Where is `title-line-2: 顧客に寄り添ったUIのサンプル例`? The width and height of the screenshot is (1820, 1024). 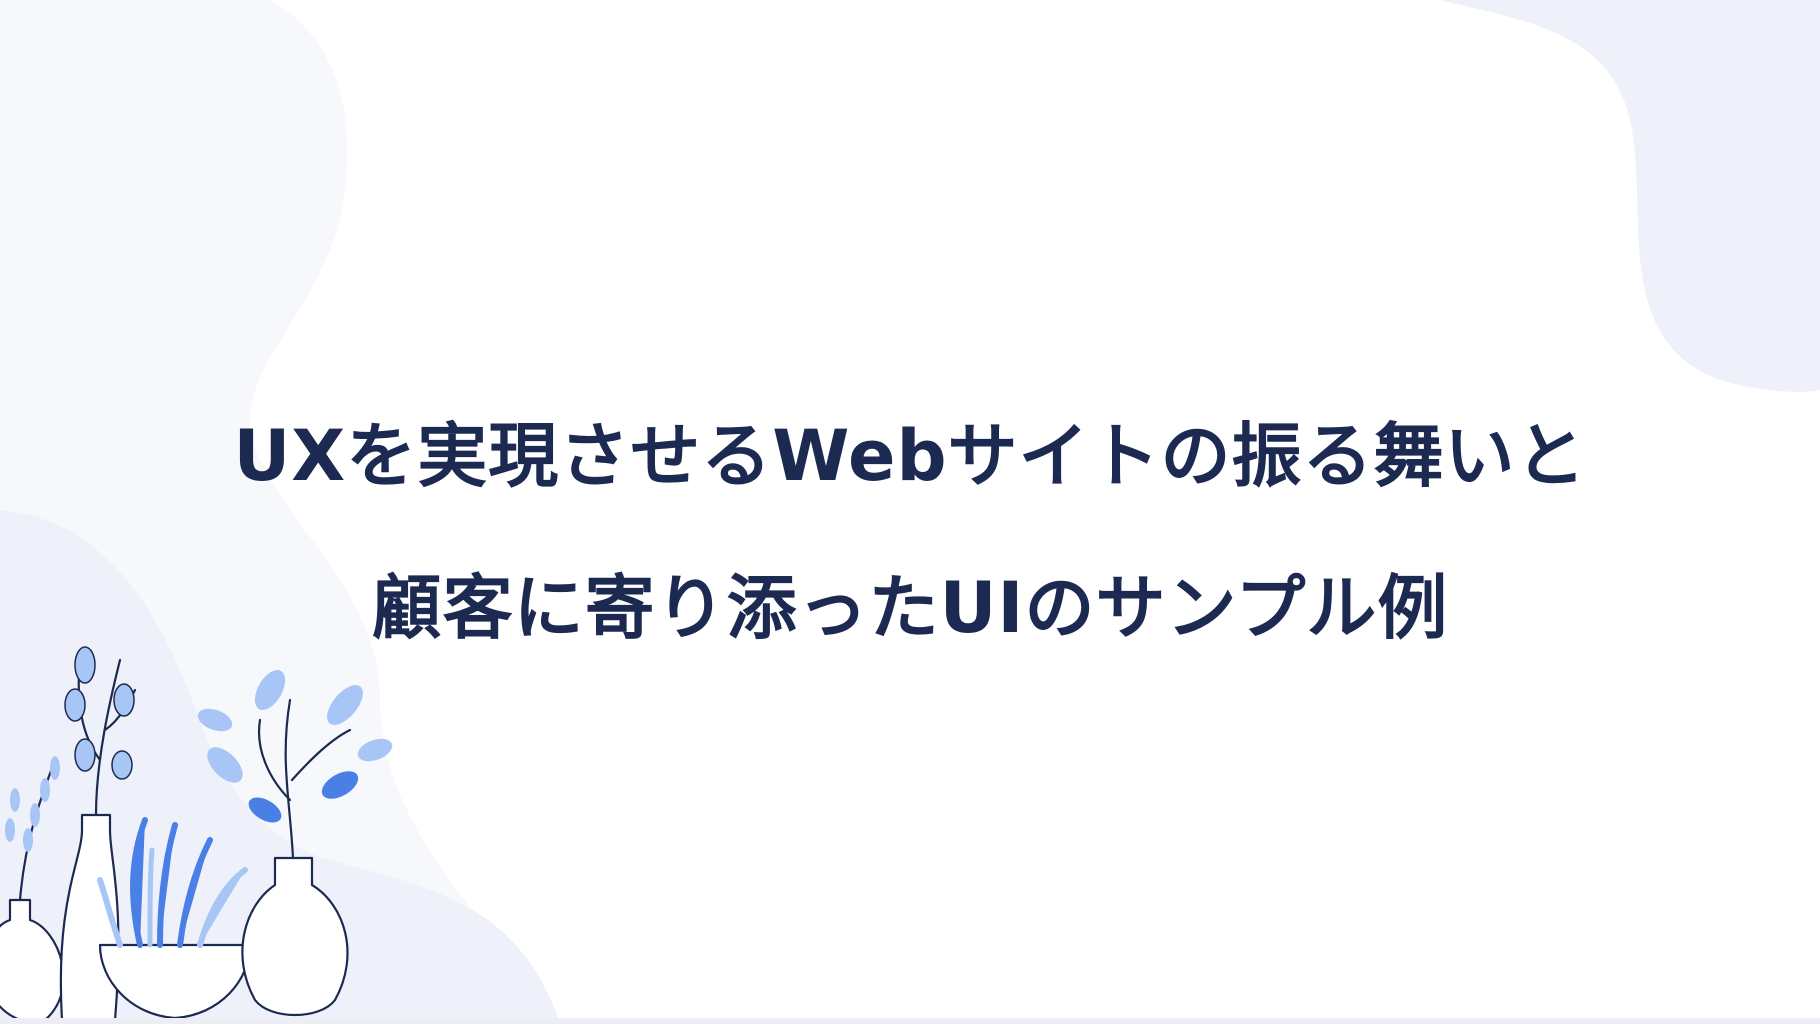 title-line-2: 顧客に寄り添ったUIのサンプル例 is located at coordinates (910, 608).